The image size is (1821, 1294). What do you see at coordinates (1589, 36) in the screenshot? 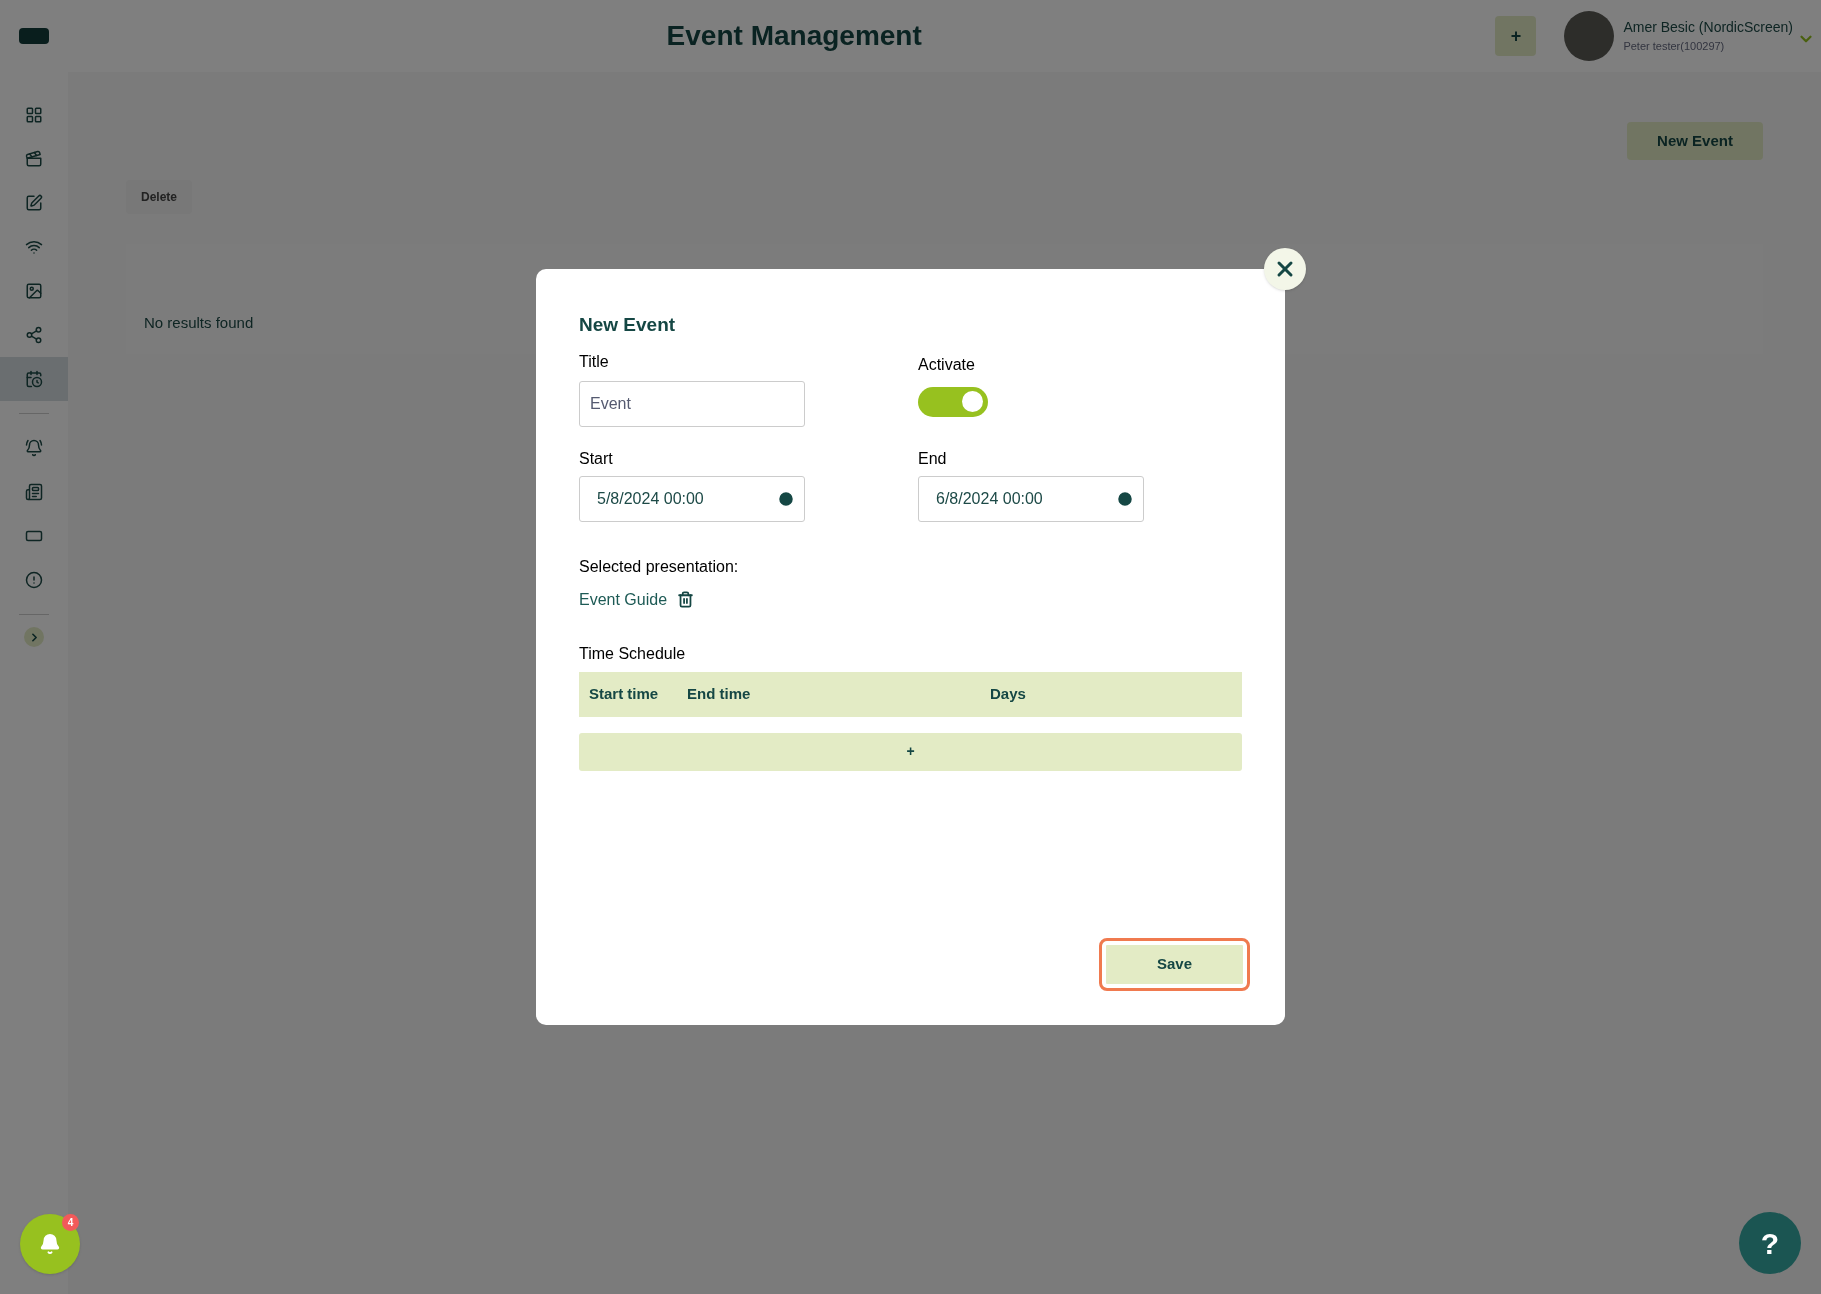
I see `avatar` at bounding box center [1589, 36].